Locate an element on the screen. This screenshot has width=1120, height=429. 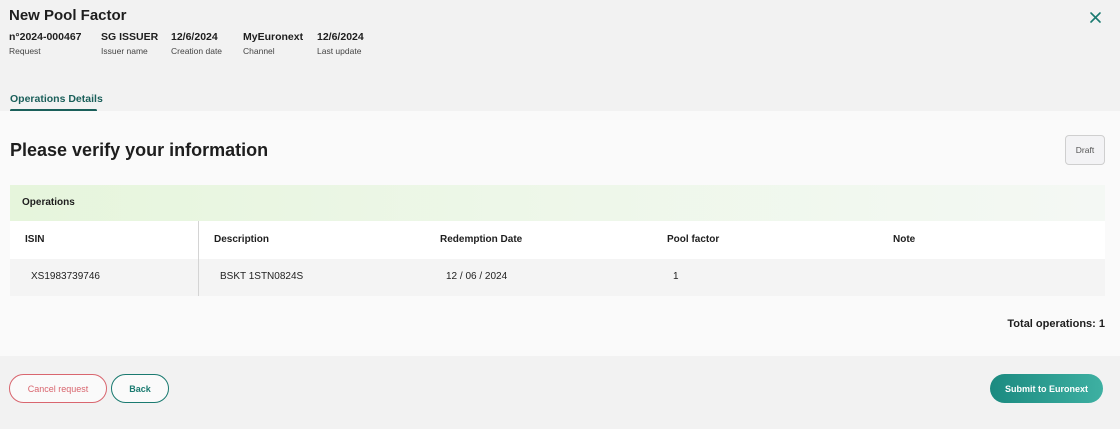
submit-to-euronext-button: Submit to Euronext is located at coordinates (1046, 388).